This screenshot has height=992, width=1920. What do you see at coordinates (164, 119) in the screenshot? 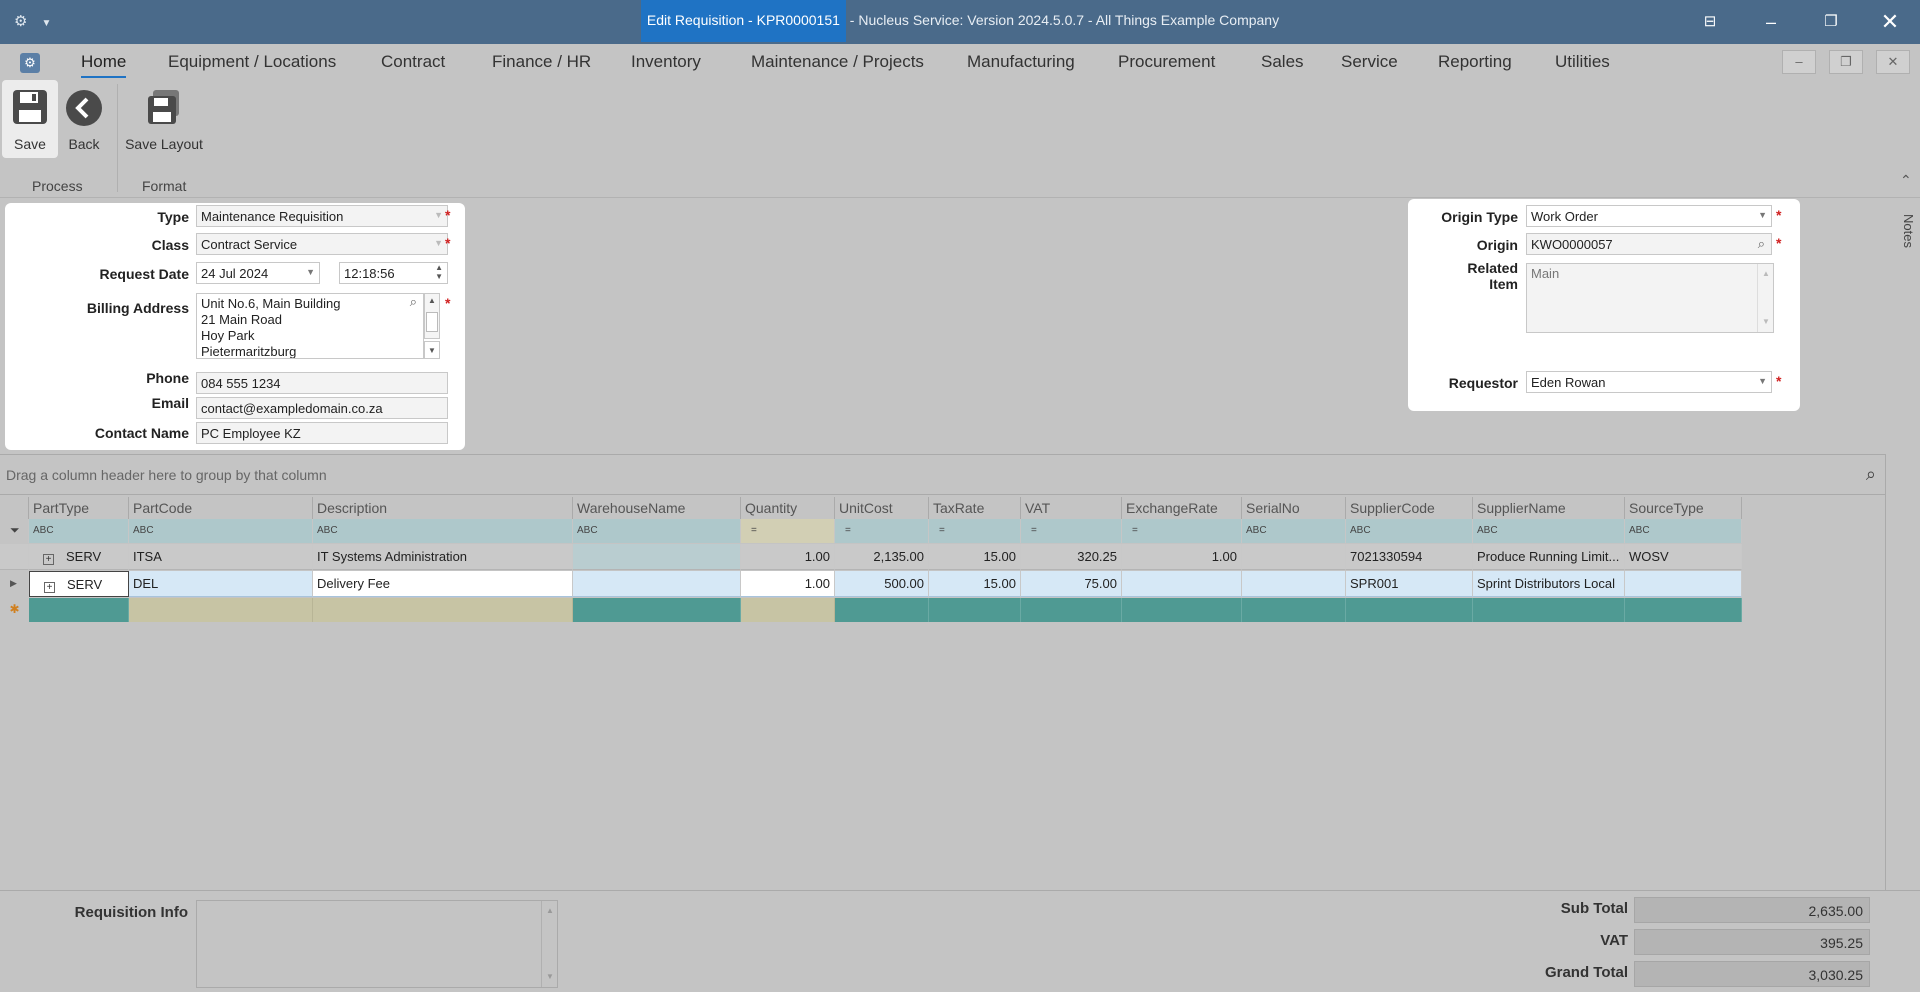
I see `save-layout-button: Save Layout` at bounding box center [164, 119].